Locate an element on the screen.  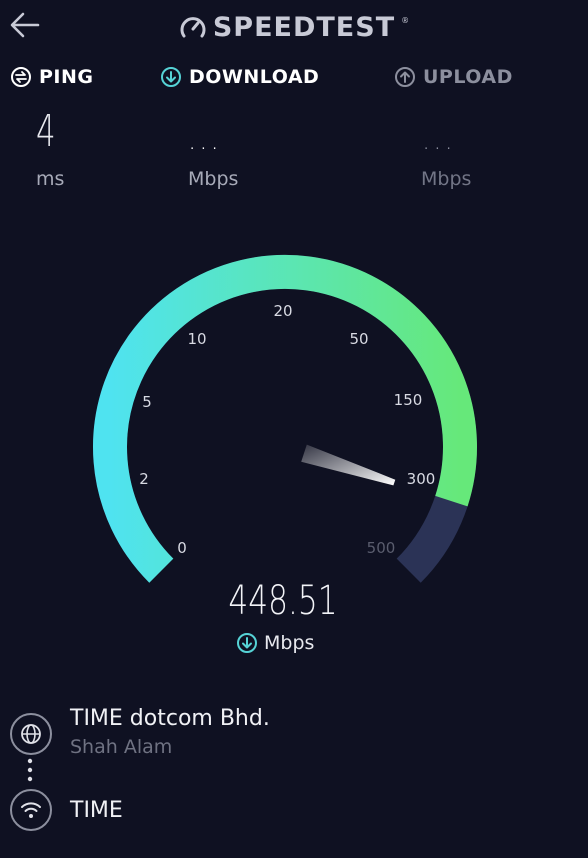
ping-label: PING is located at coordinates (66, 77).